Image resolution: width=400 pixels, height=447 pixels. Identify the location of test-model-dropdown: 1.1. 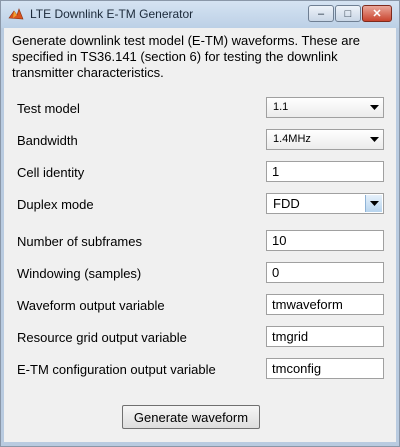
(325, 107).